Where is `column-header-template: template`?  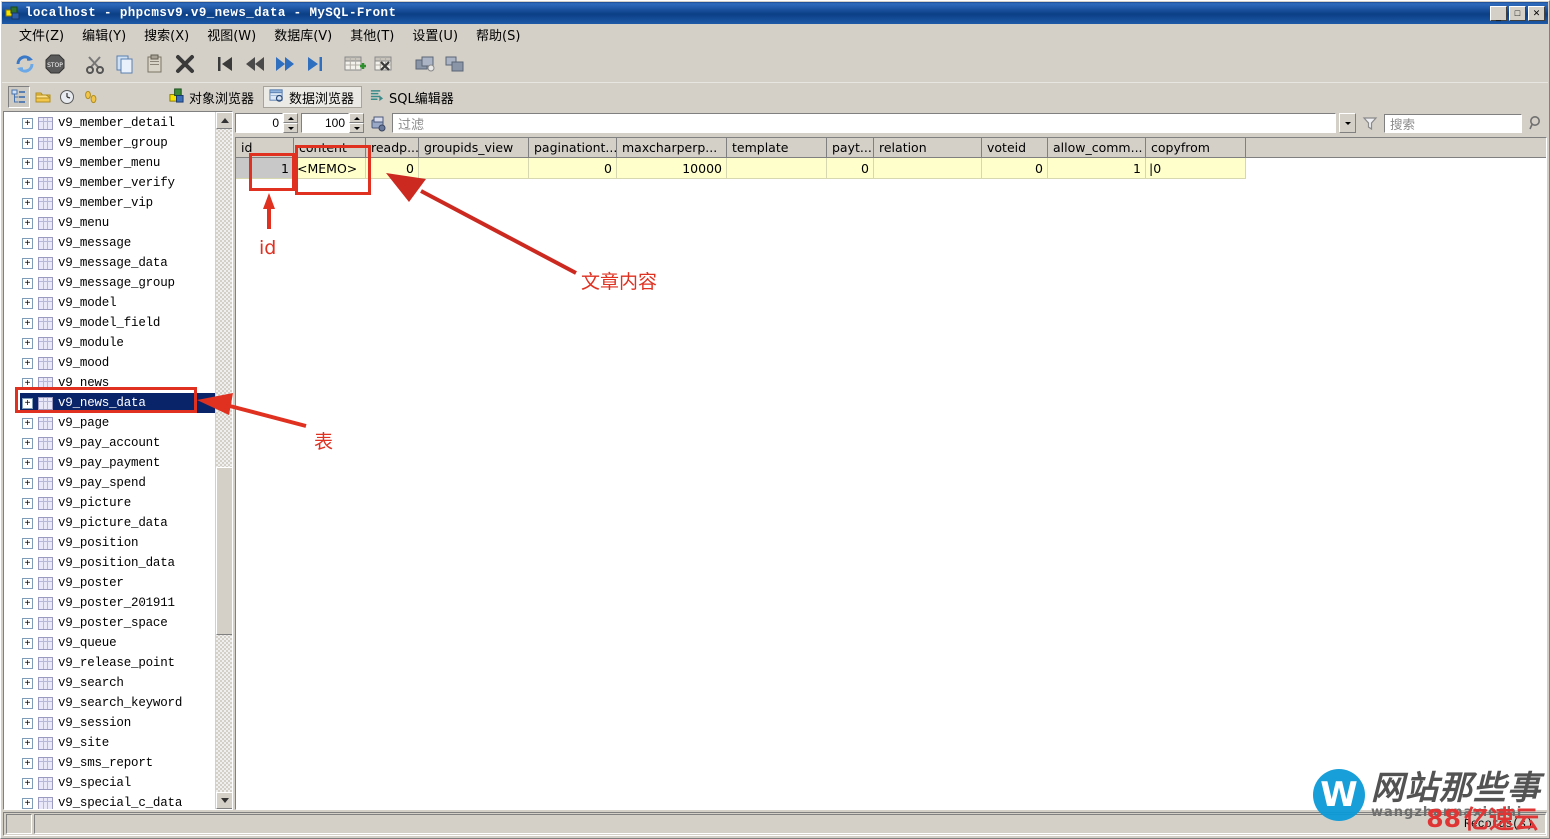 column-header-template: template is located at coordinates (777, 148).